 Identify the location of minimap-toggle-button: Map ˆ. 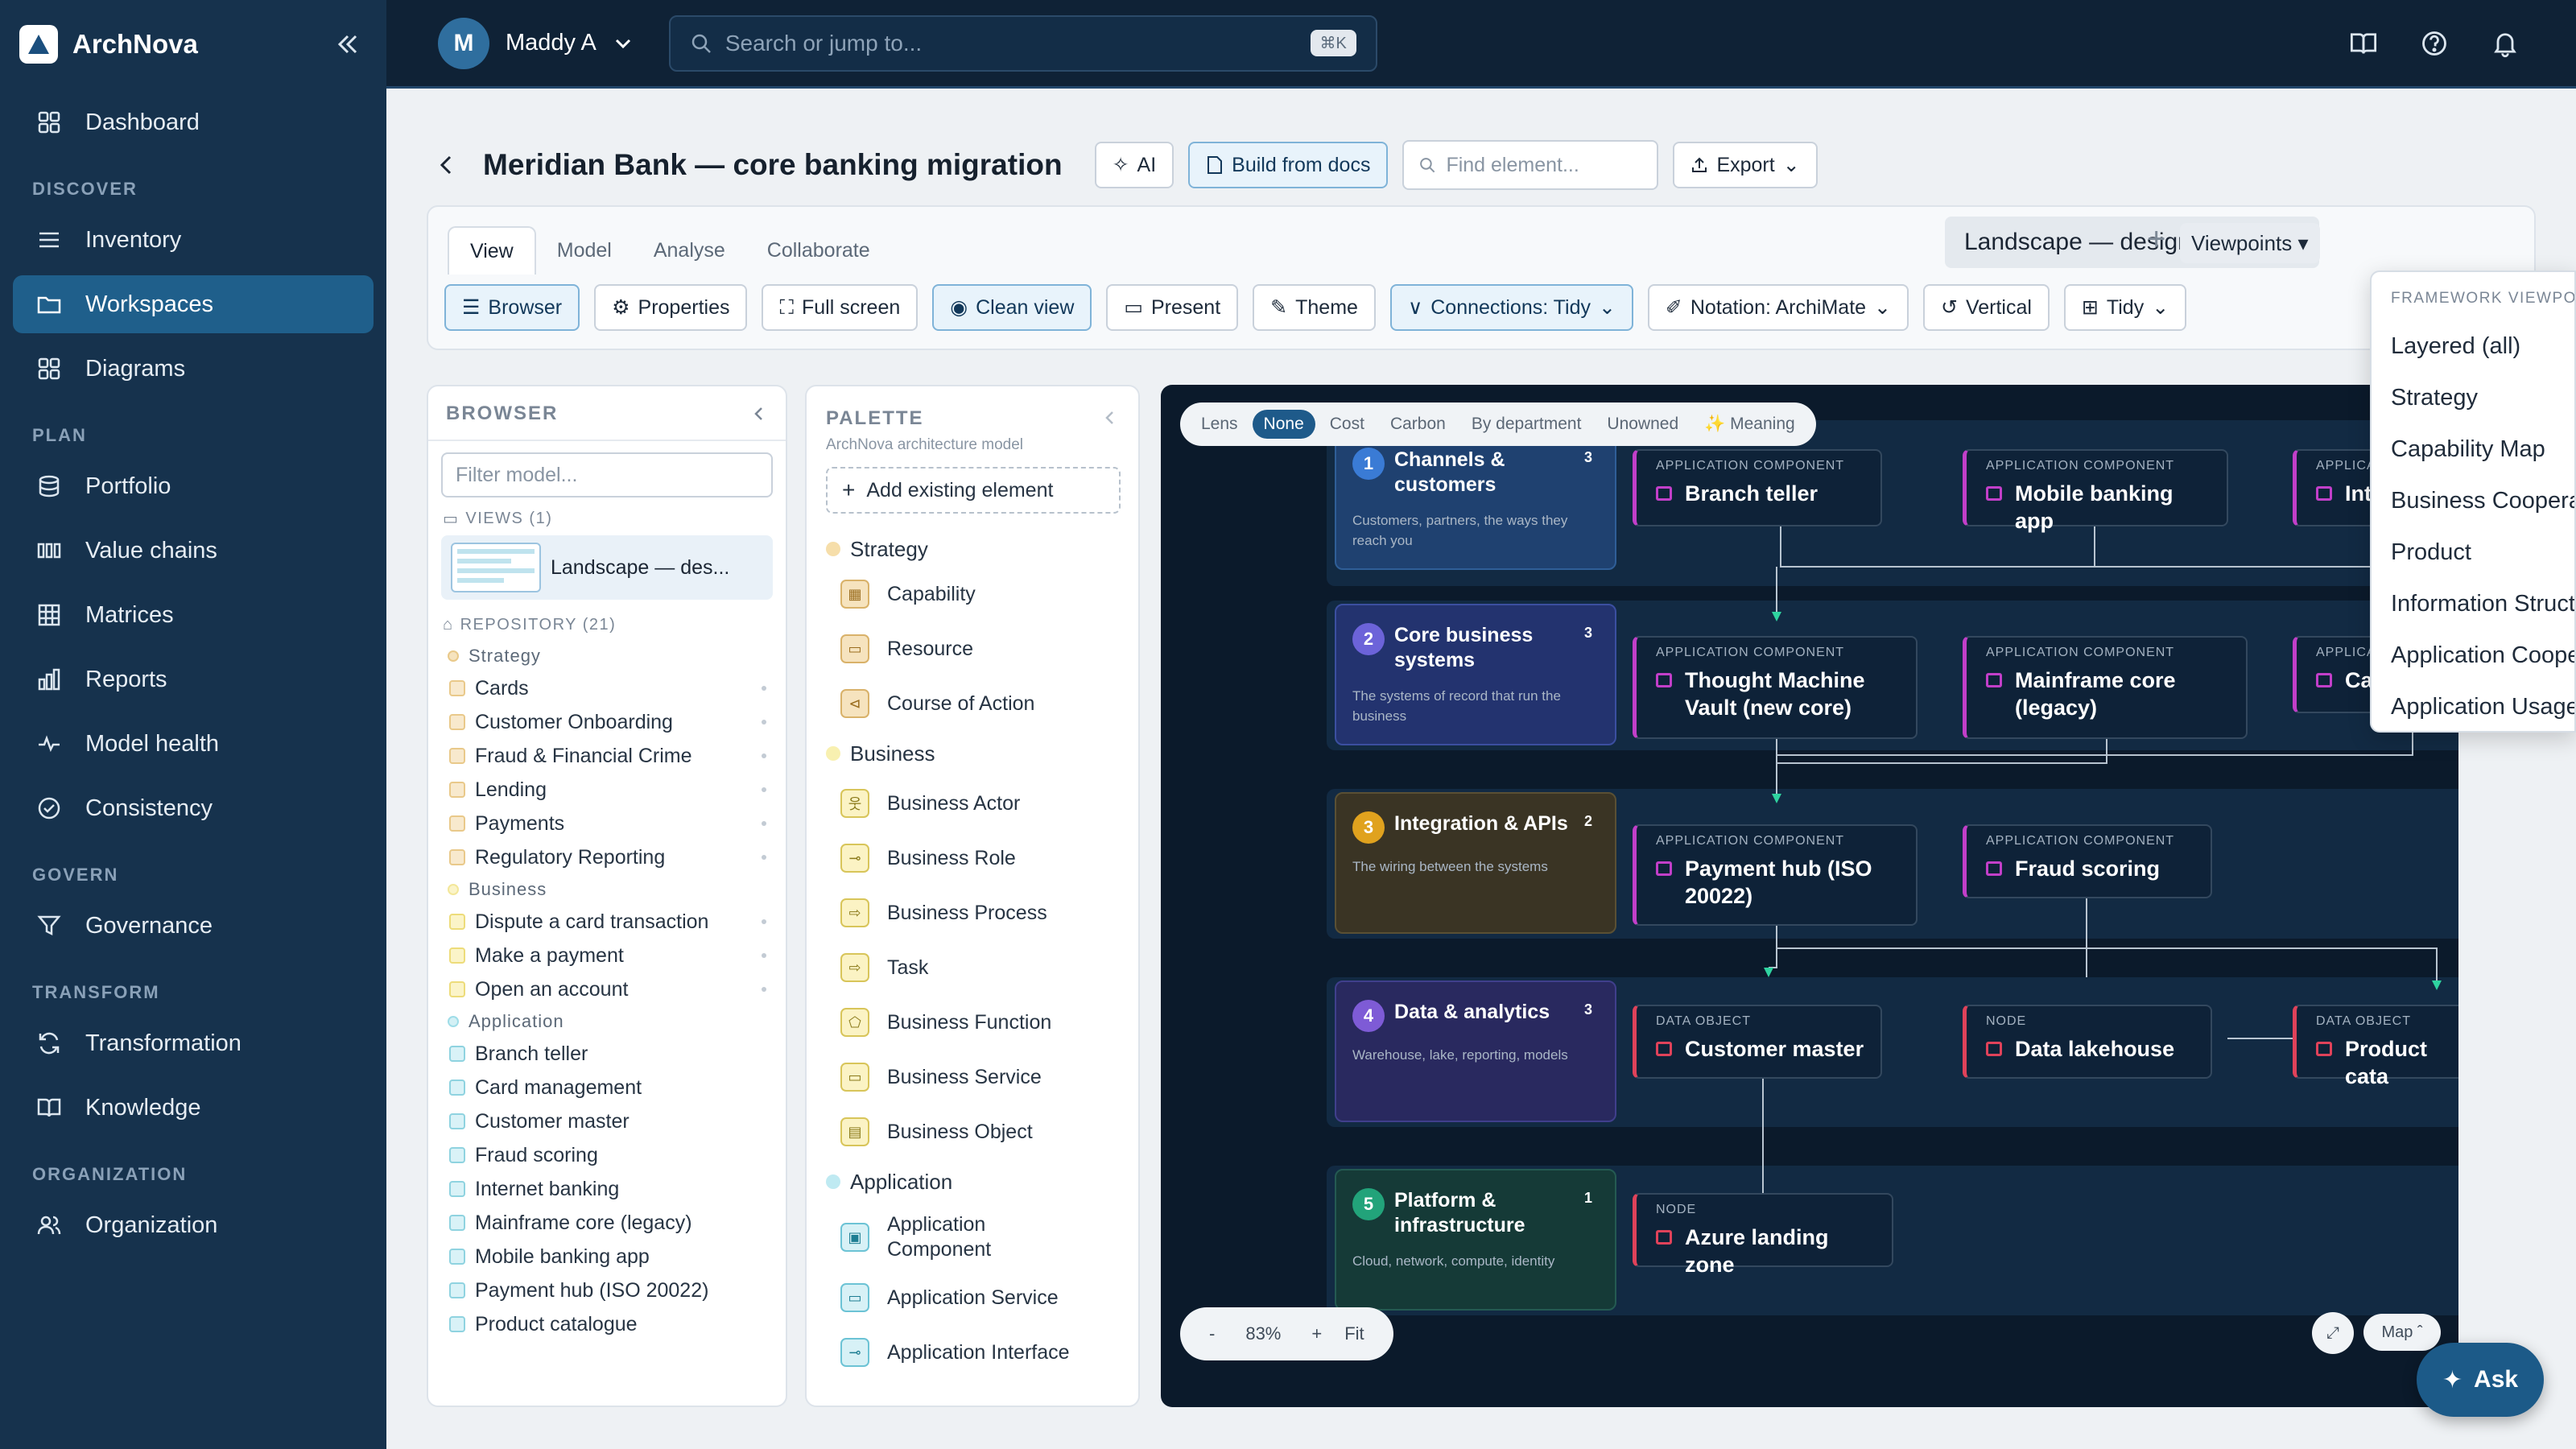
(2402, 1332).